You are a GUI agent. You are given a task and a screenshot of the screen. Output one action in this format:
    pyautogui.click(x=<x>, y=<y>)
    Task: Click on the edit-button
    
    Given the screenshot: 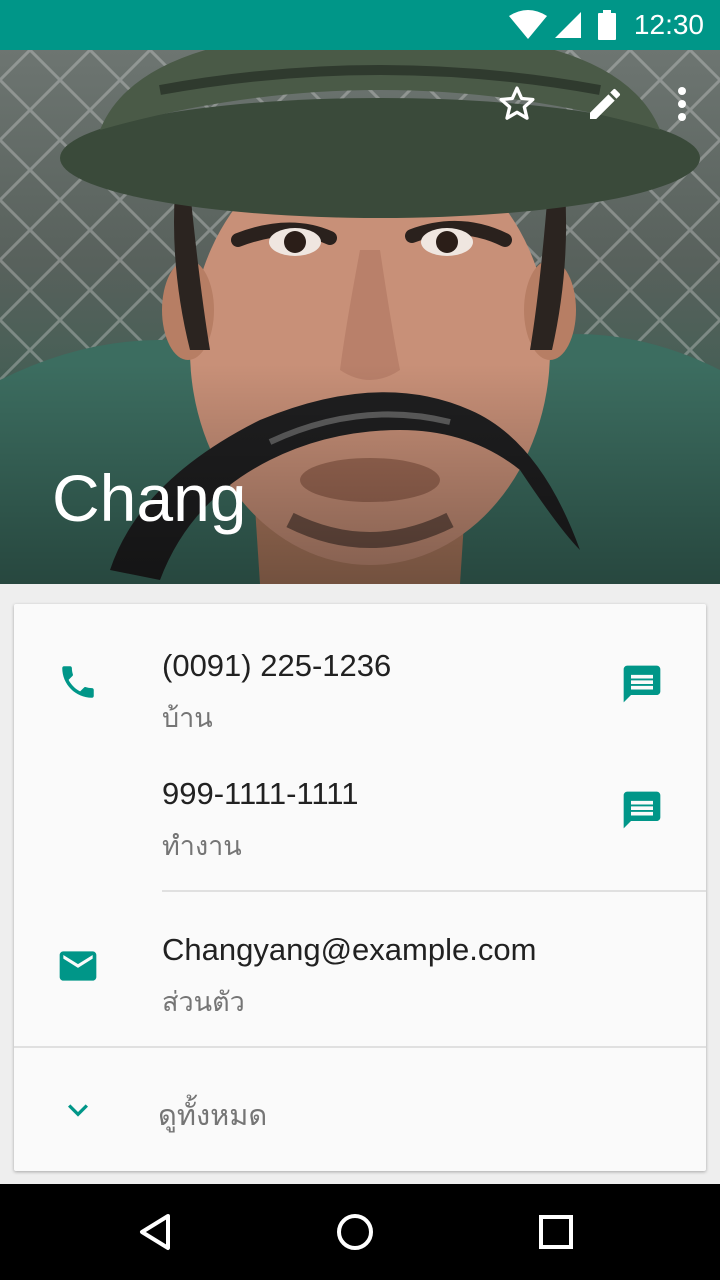 What is the action you would take?
    pyautogui.click(x=605, y=106)
    